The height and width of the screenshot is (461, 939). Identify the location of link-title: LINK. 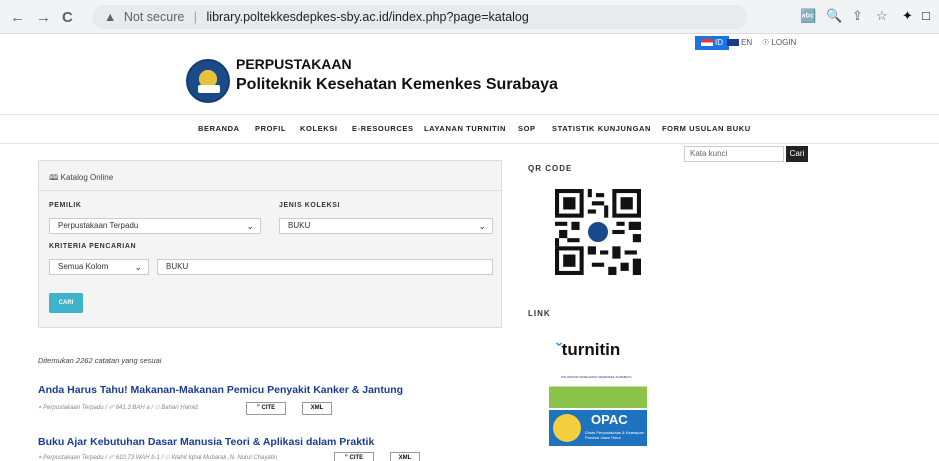
(539, 313).